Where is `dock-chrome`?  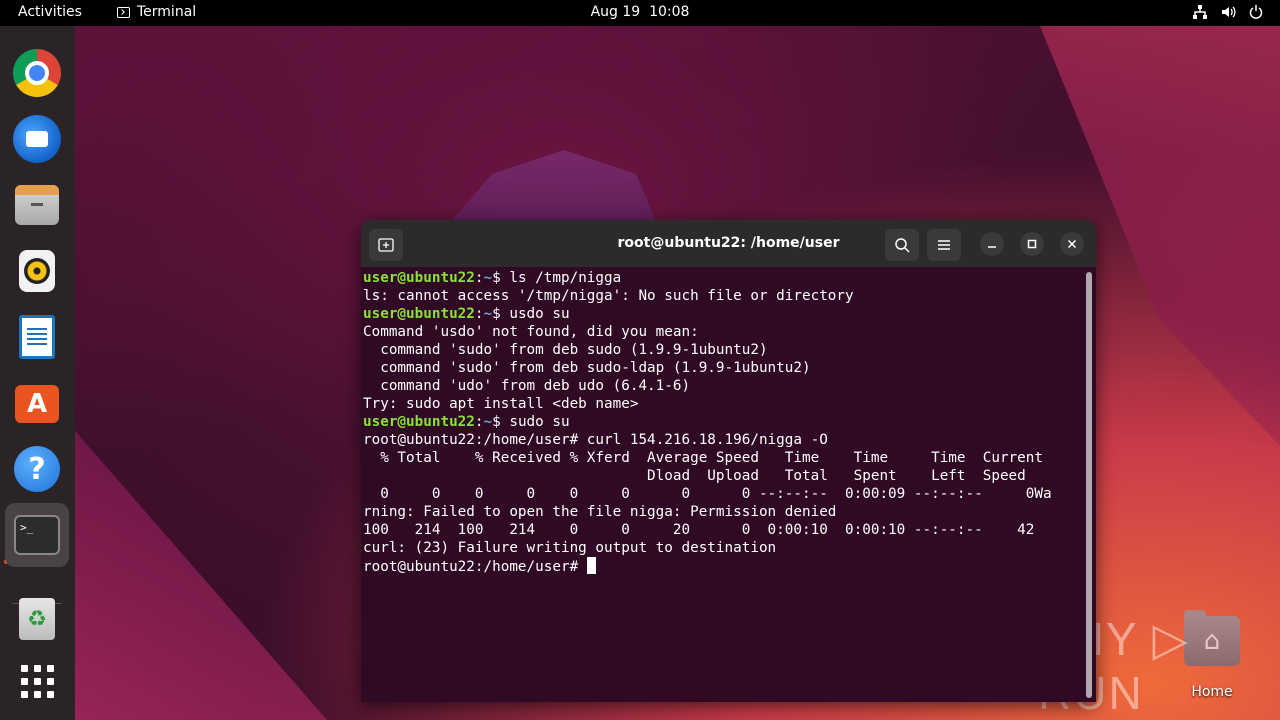
dock-chrome is located at coordinates (37, 73).